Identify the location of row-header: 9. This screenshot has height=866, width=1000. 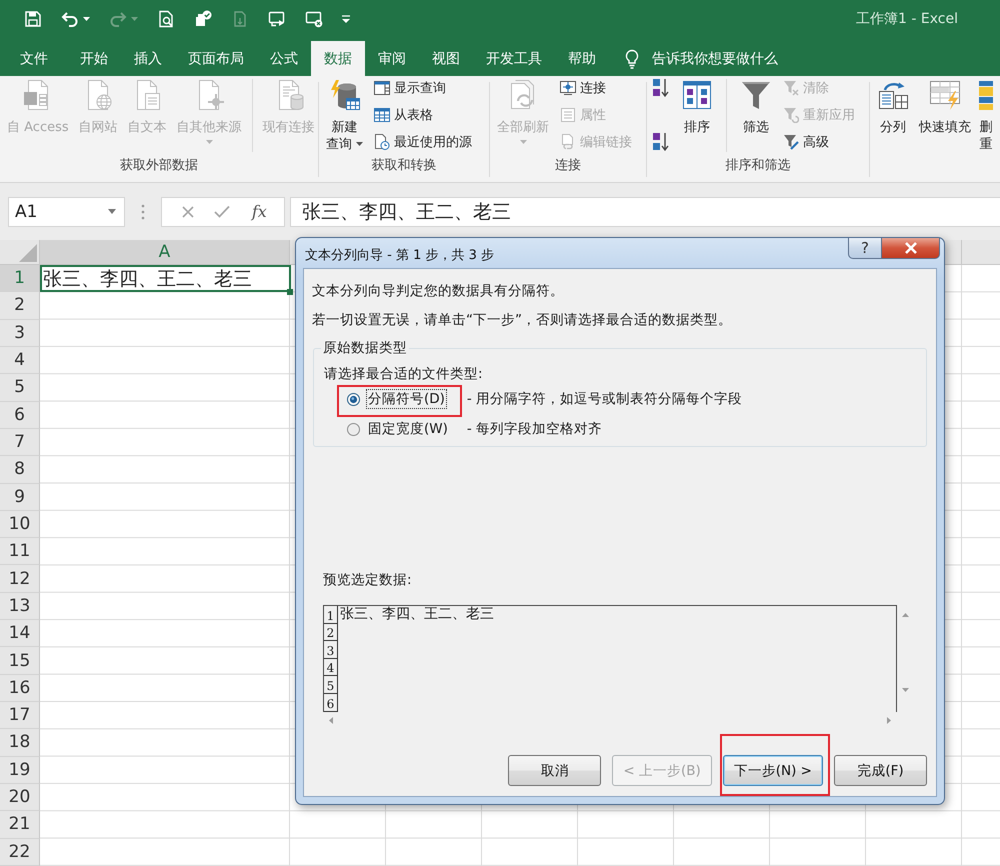
(20, 497).